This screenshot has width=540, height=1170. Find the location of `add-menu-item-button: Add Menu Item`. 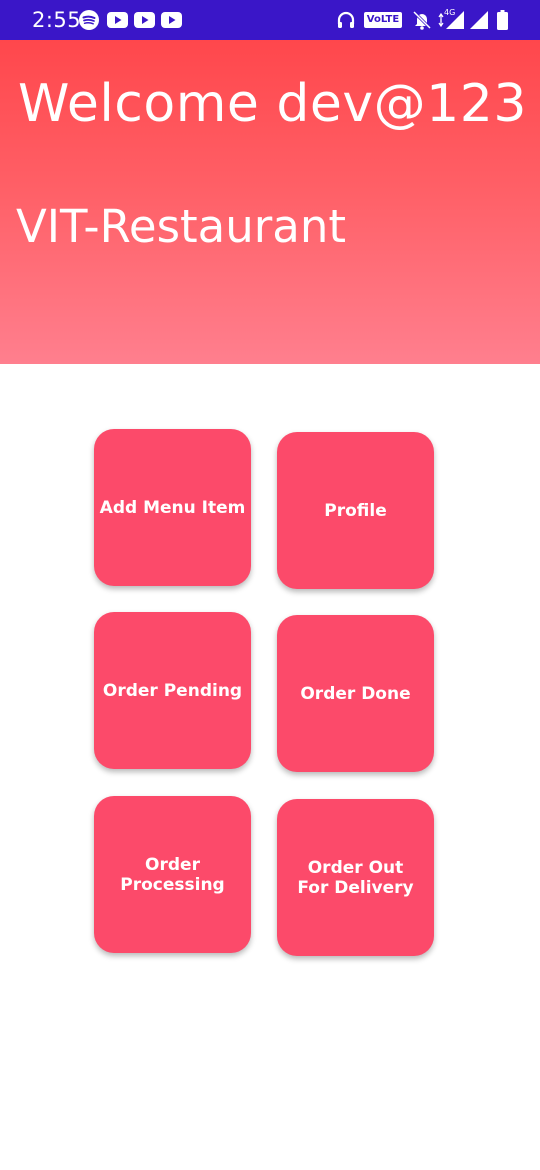

add-menu-item-button: Add Menu Item is located at coordinates (172, 507).